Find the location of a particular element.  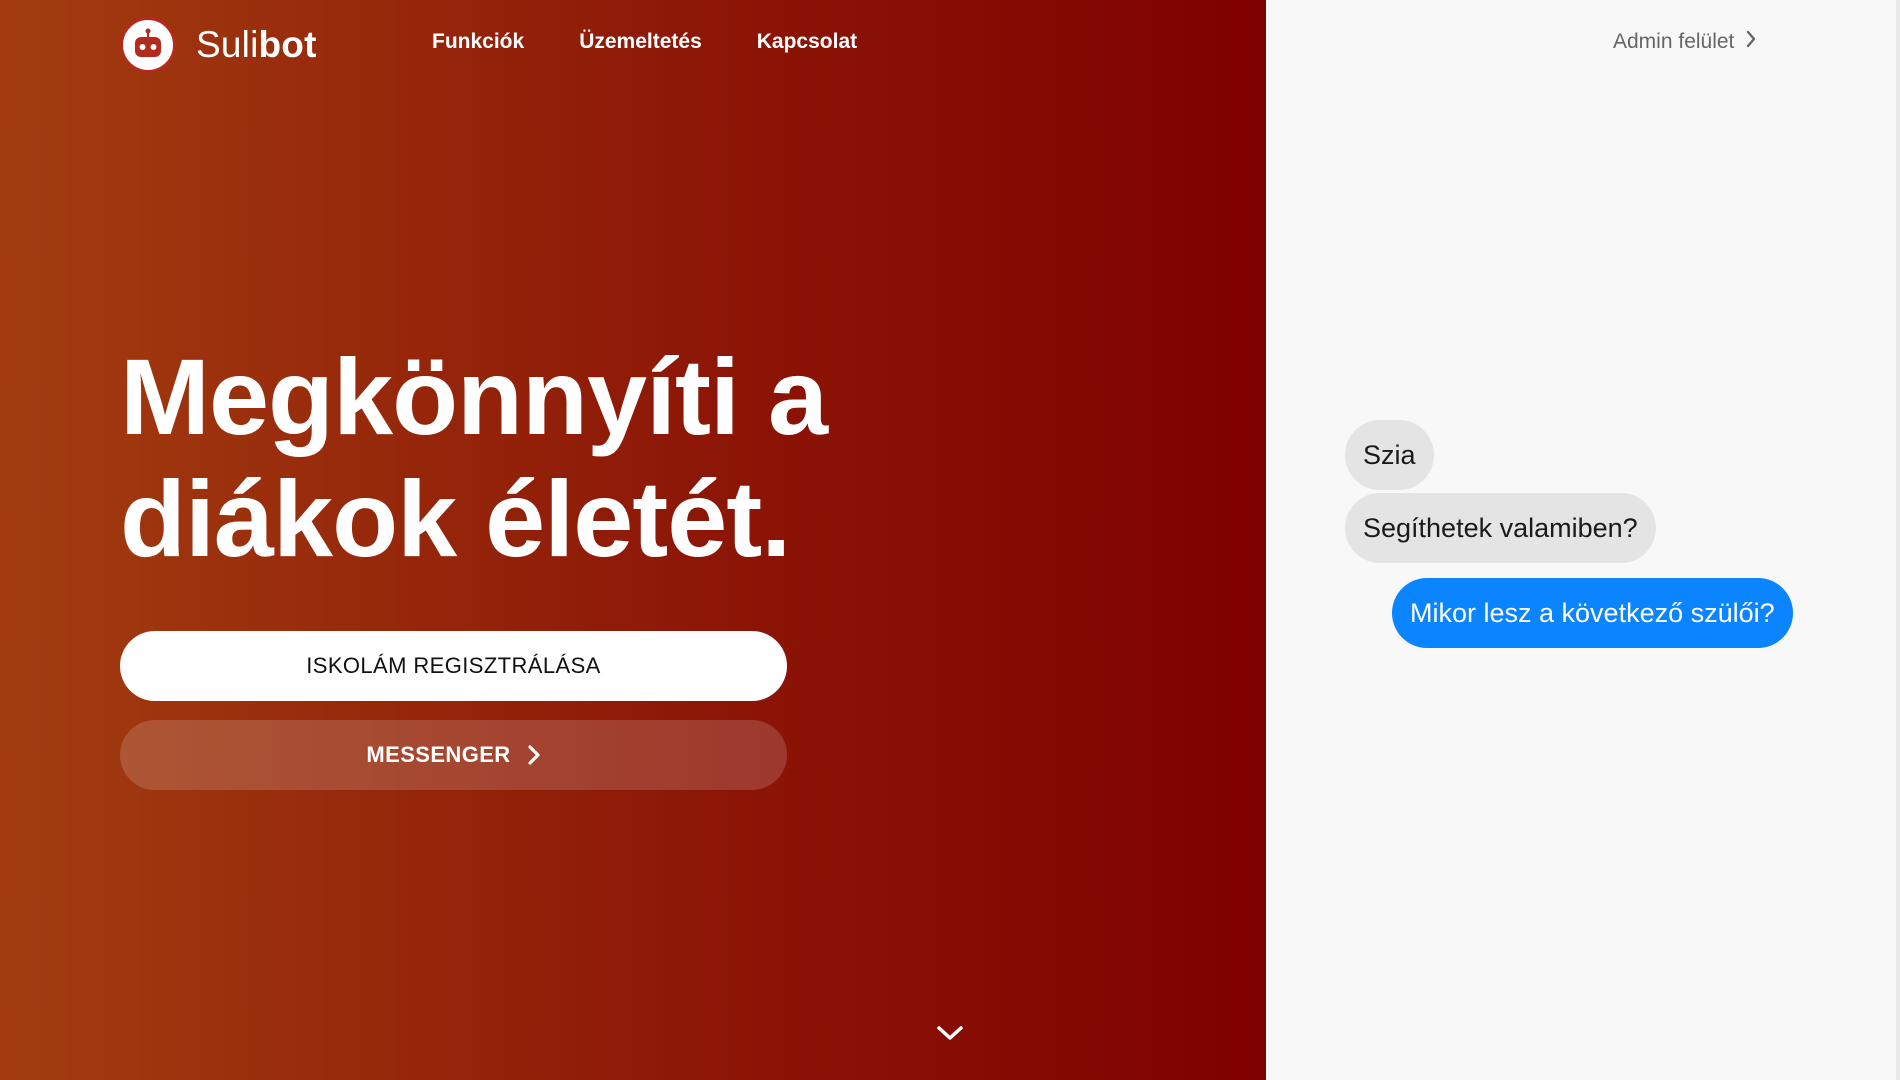

page-scrollbar is located at coordinates (1898, 540).